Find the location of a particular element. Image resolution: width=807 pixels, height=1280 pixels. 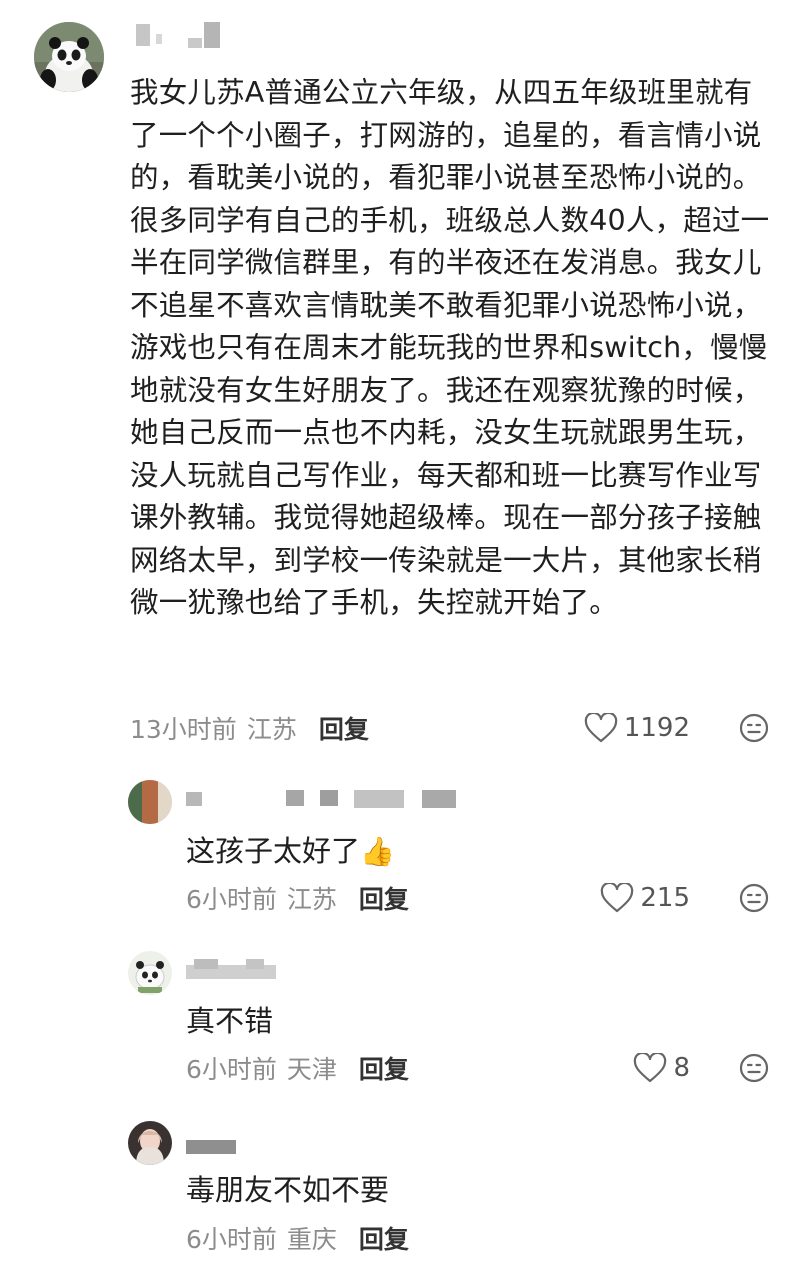

like-area: 215 is located at coordinates (685, 898).